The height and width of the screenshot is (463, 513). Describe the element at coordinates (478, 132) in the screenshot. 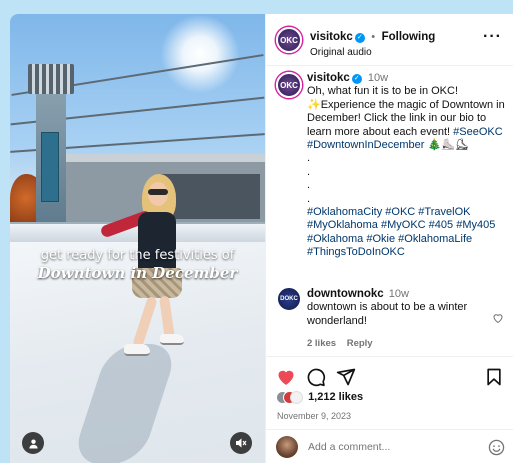

I see `hashtag-link: #SeeOKC` at that location.